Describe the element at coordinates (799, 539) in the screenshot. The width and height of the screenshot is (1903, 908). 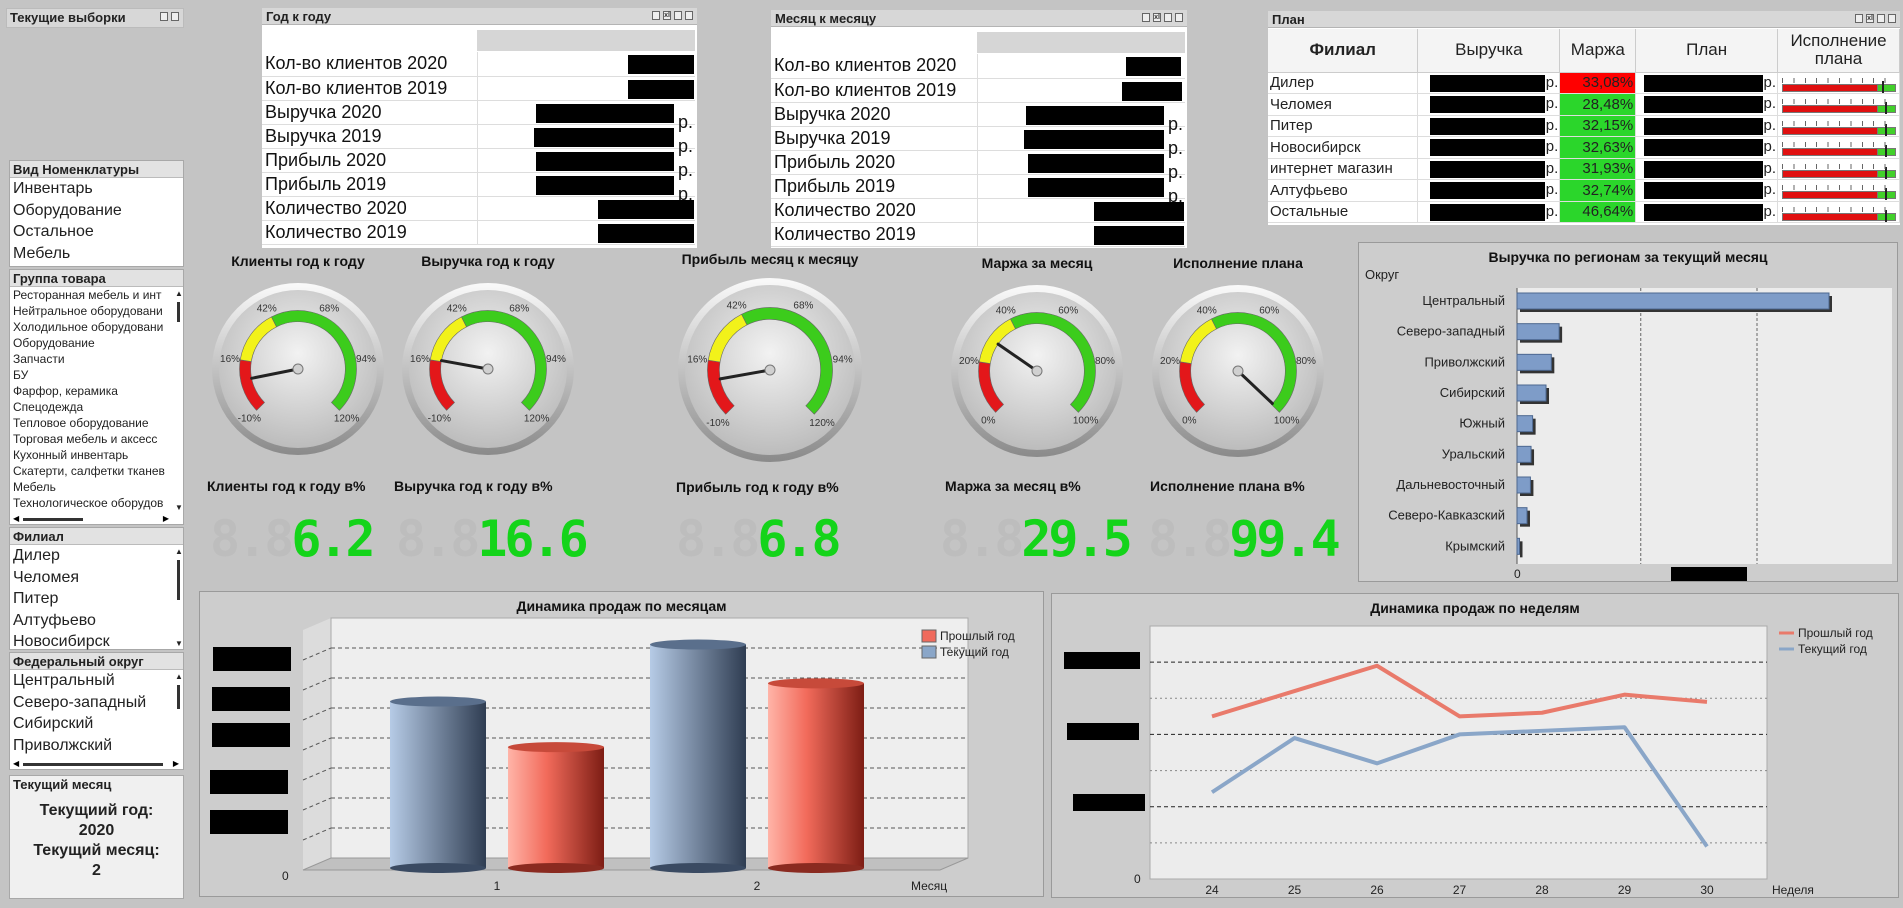
I see `kpi-value: 6.8` at that location.